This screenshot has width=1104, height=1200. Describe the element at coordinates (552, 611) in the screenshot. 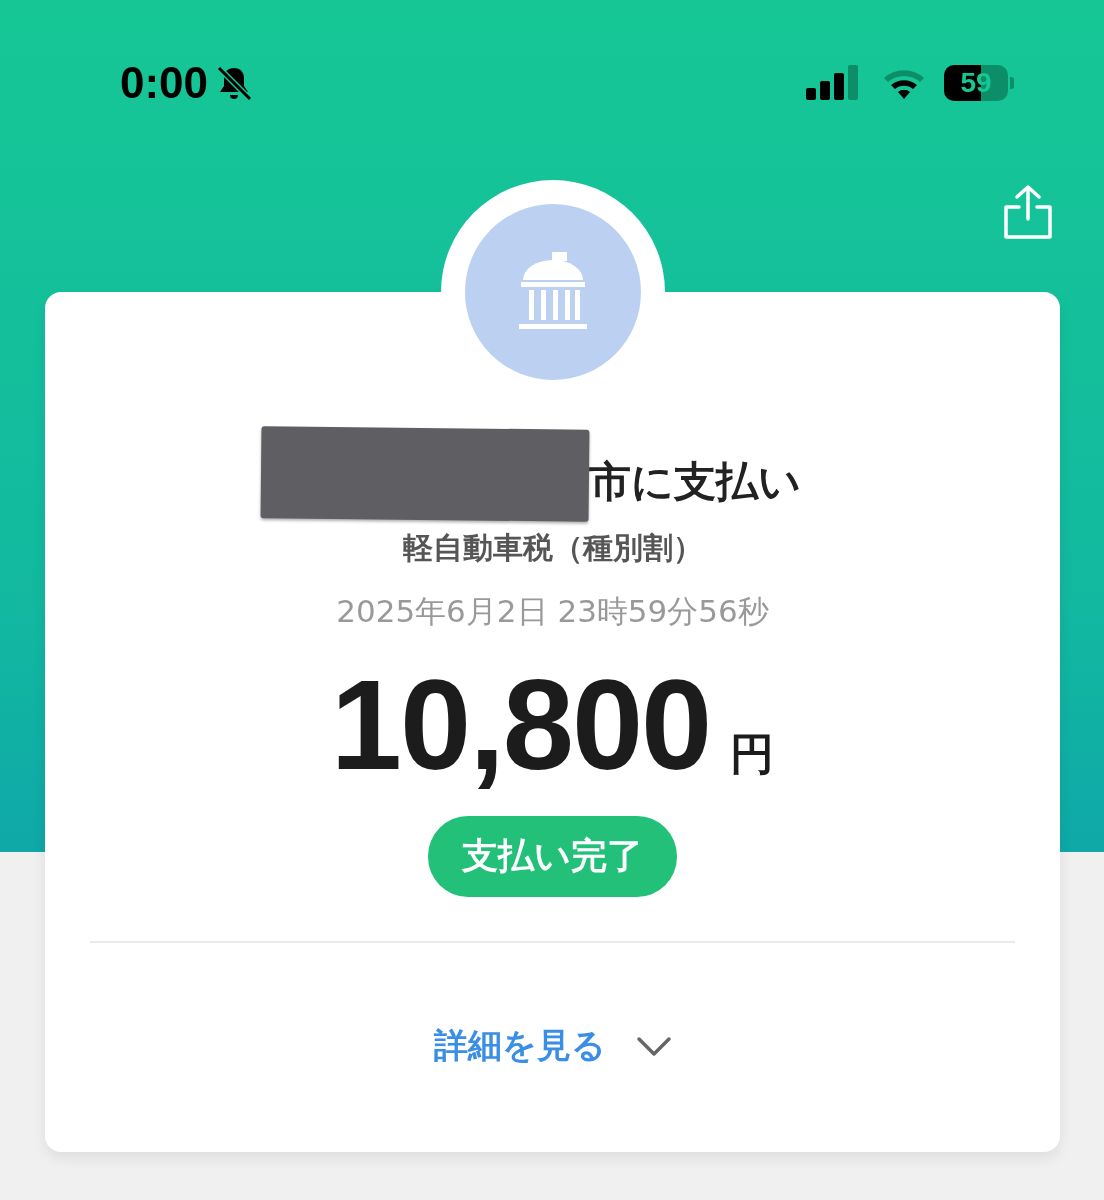

I see `payment-datetime: 2025年6月2日 23時59分56秒` at that location.